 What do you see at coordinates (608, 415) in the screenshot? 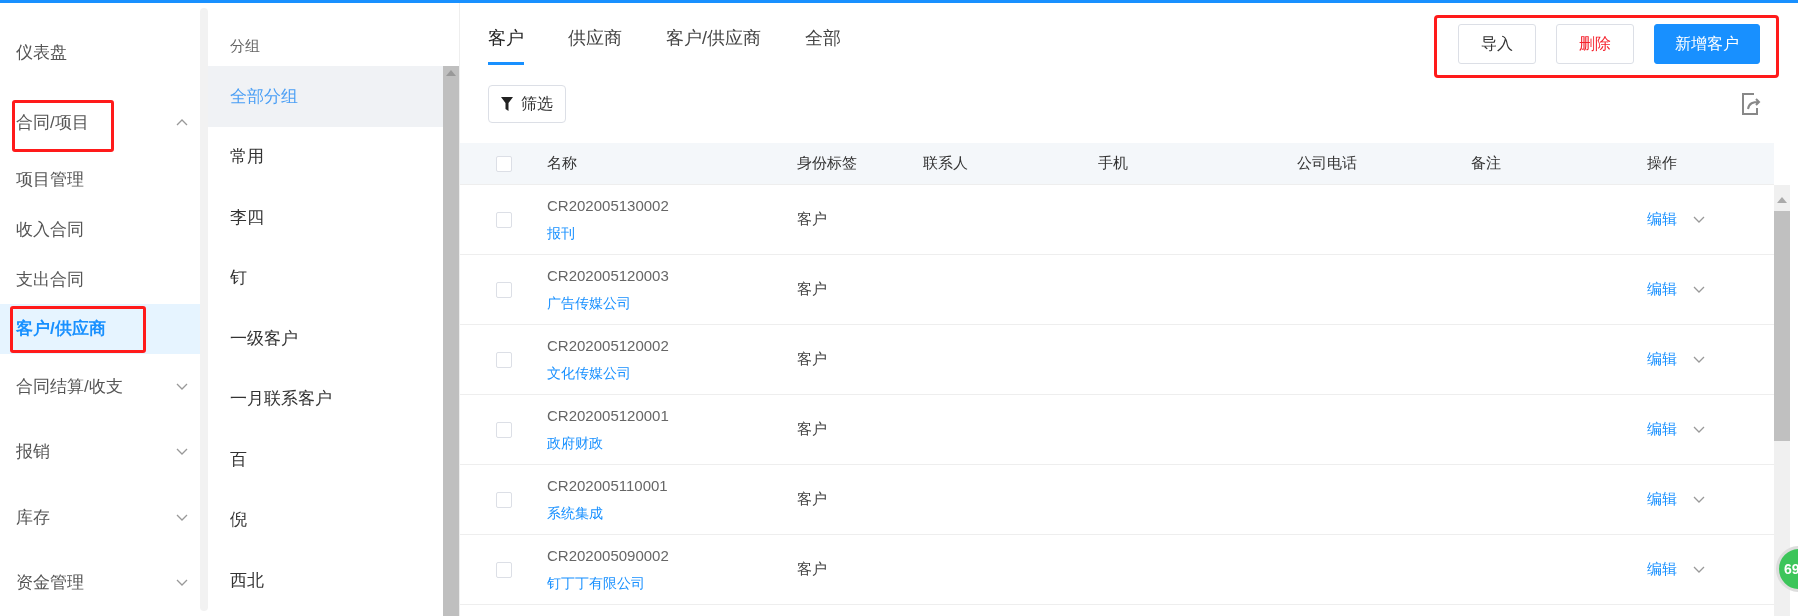
I see `table-cell-text: CR202005120001` at bounding box center [608, 415].